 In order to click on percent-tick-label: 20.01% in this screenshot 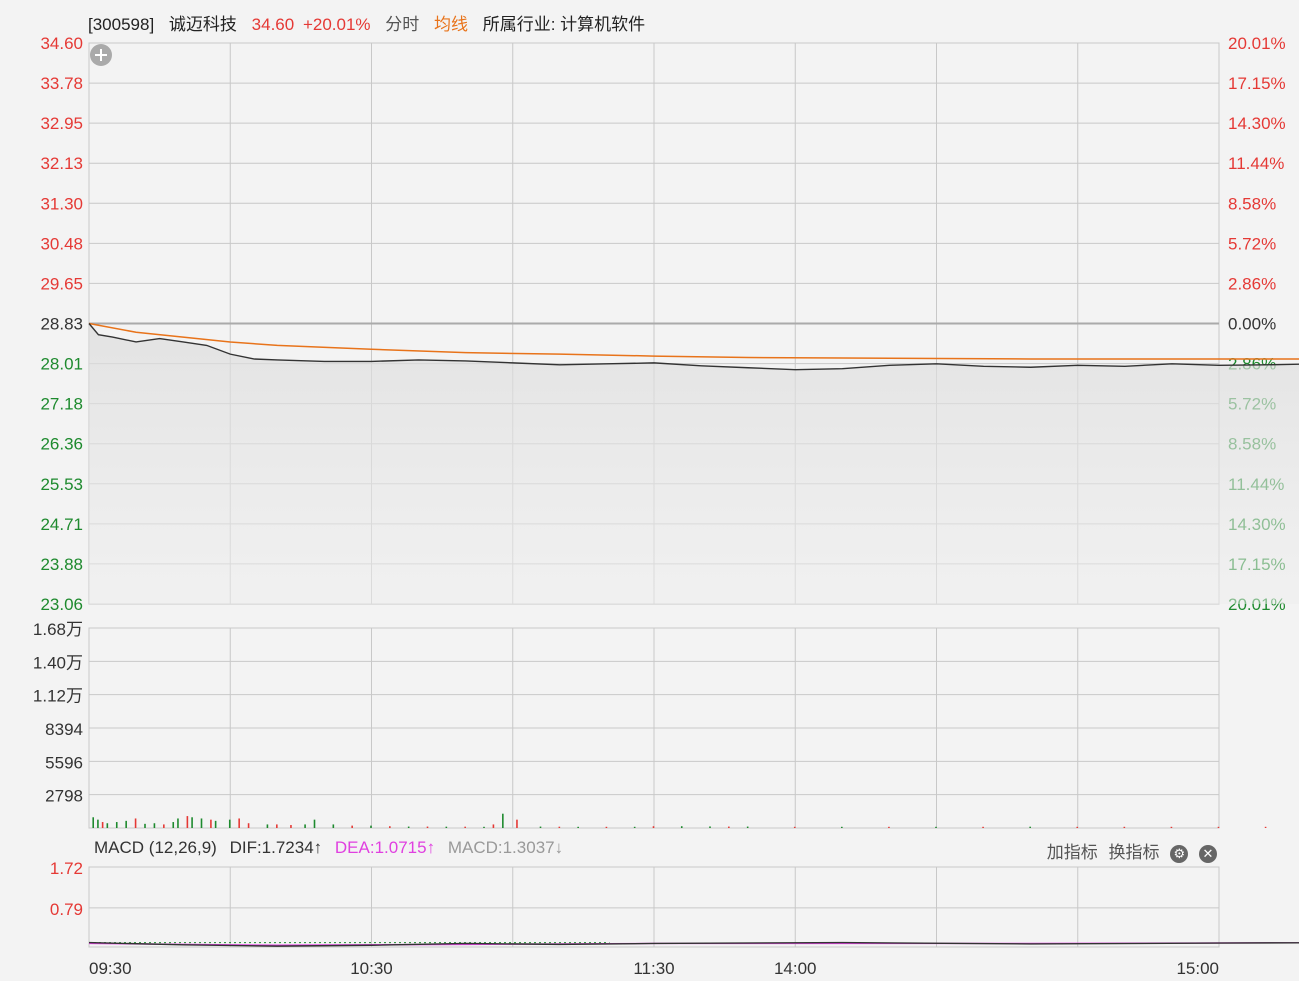, I will do `click(1257, 43)`.